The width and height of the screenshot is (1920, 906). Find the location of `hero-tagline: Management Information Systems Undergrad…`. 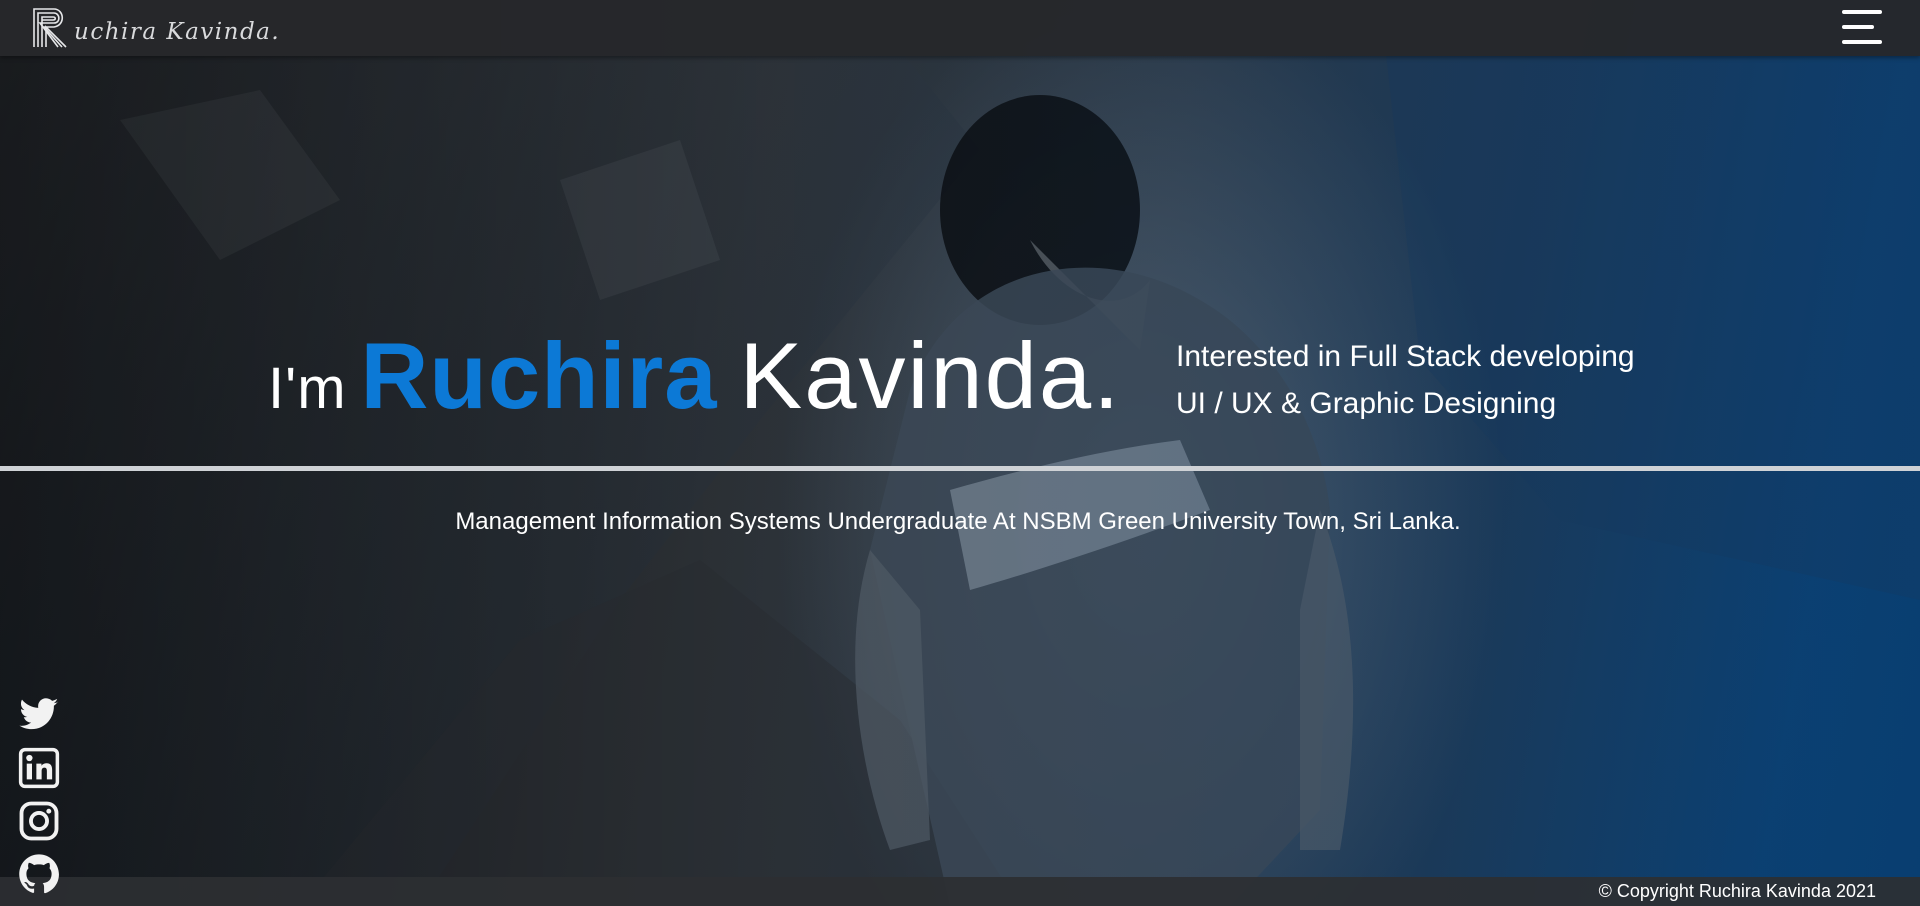

hero-tagline: Management Information Systems Undergrad… is located at coordinates (960, 522).